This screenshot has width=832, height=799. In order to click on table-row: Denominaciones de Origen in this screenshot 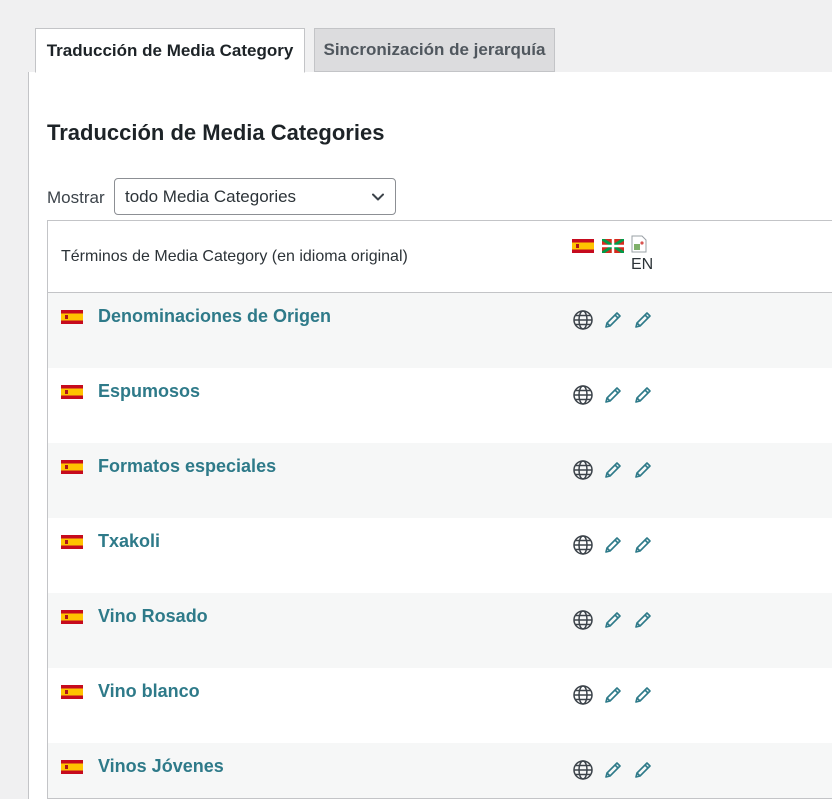, I will do `click(440, 330)`.